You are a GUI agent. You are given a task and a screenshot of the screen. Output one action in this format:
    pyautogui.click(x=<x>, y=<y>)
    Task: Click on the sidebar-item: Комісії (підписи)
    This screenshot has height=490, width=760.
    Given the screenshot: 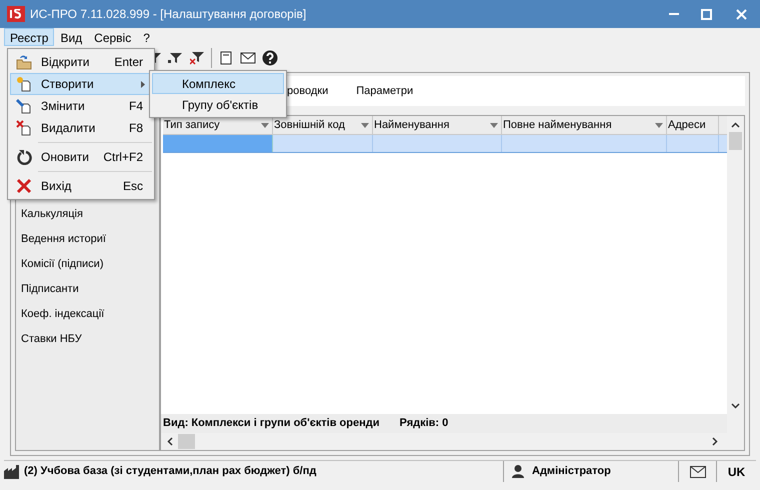 What is the action you would take?
    pyautogui.click(x=90, y=264)
    